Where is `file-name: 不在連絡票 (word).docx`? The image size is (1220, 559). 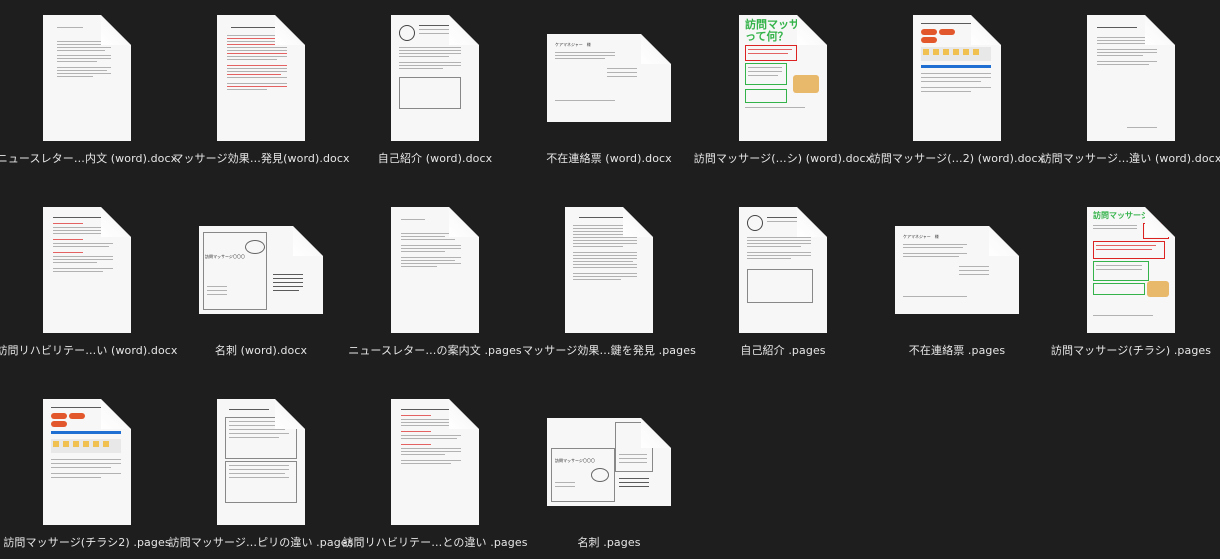
file-name: 不在連絡票 (word).docx is located at coordinates (609, 158).